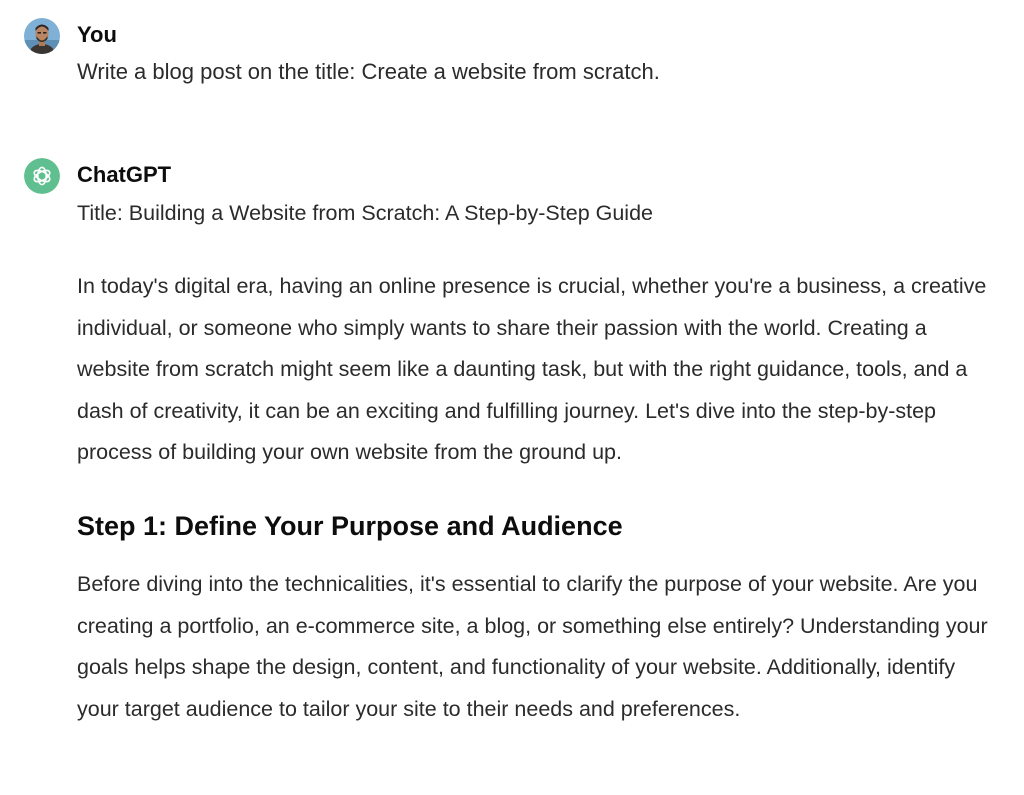  I want to click on step-1-heading: Step 1: Define Your Purpose and Audience, so click(350, 526).